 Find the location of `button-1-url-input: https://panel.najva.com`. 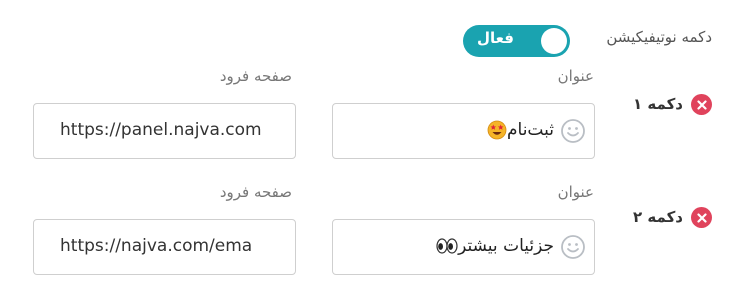

button-1-url-input: https://panel.najva.com is located at coordinates (164, 131).